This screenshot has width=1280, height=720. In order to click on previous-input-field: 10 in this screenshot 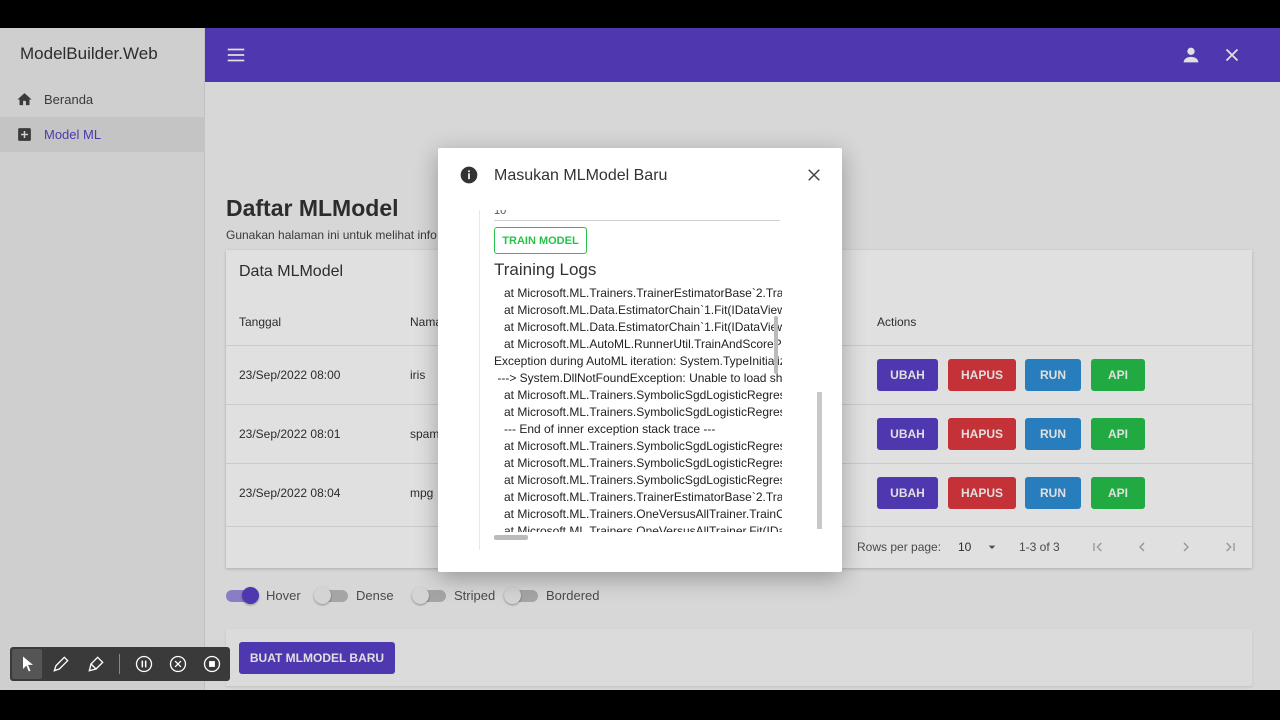, I will do `click(637, 215)`.